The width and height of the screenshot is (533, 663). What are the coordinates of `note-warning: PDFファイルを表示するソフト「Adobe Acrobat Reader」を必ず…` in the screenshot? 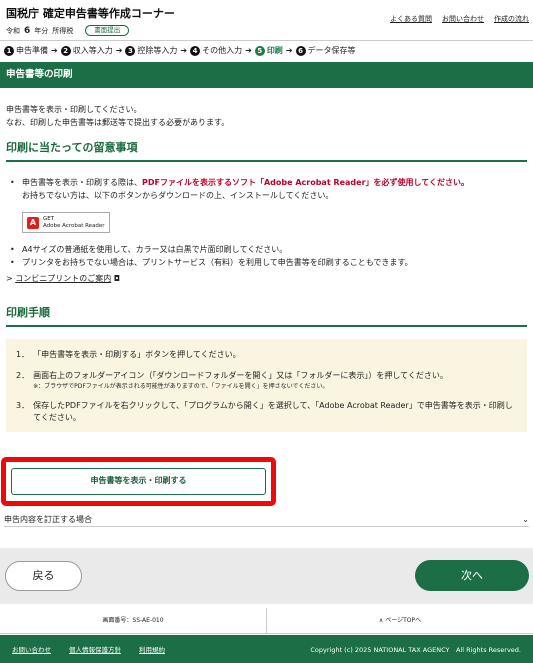 It's located at (306, 182).